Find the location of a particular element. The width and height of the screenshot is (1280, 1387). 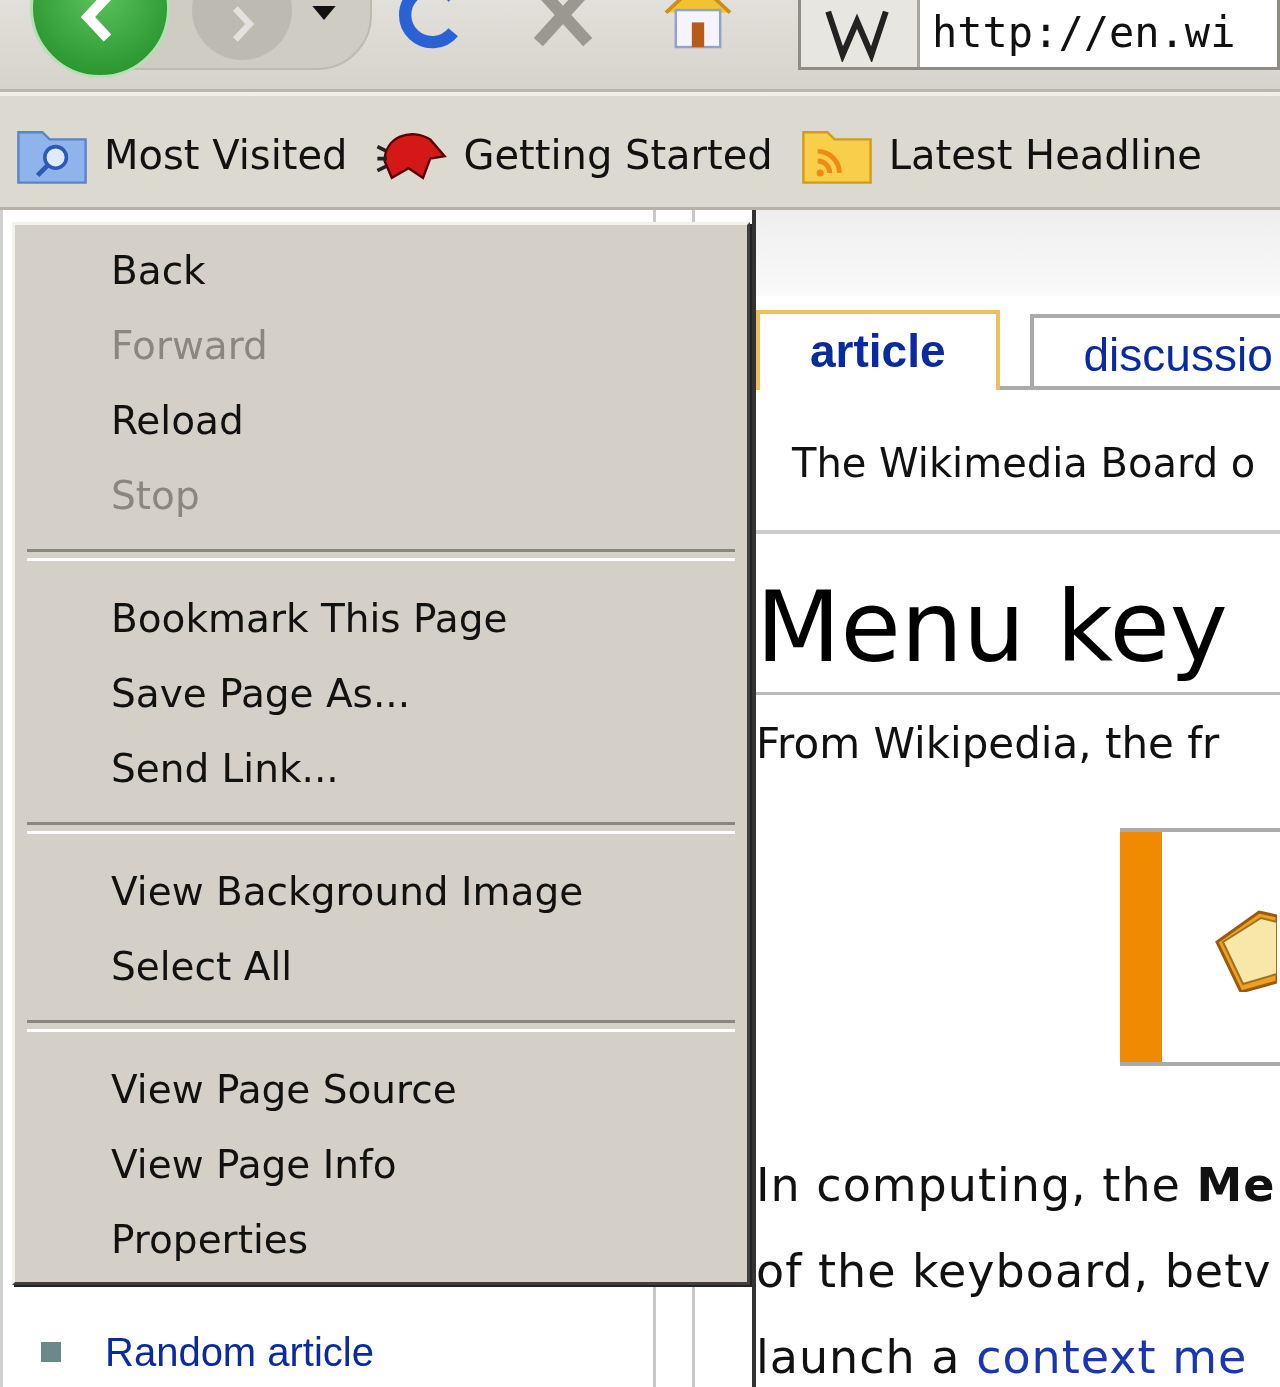

address-text: http://en.wi is located at coordinates (1083, 32).